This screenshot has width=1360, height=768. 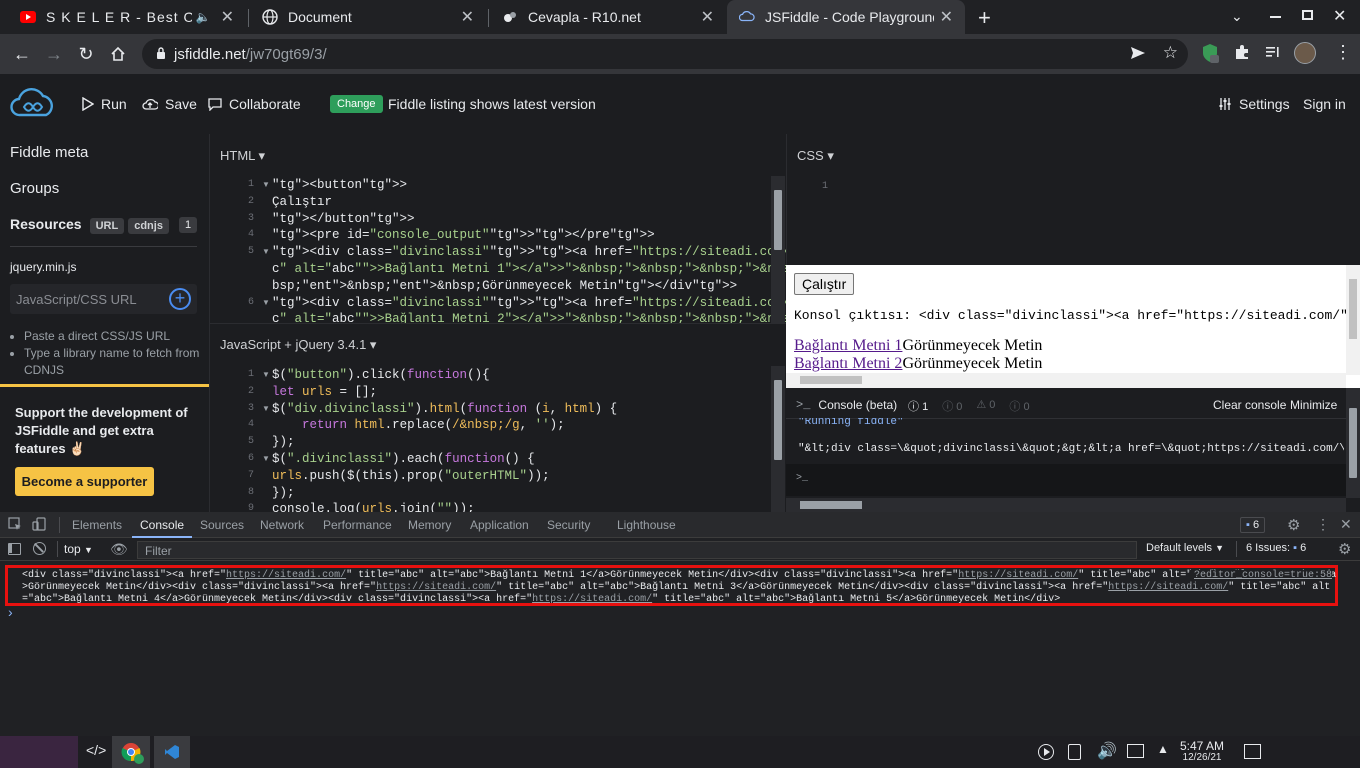 What do you see at coordinates (33, 104) in the screenshot?
I see `jsfiddle-logo-icon` at bounding box center [33, 104].